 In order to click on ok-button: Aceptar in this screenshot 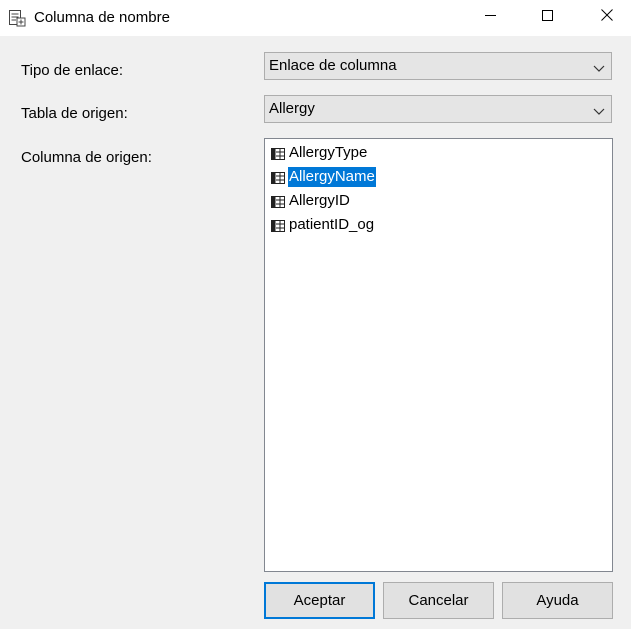, I will do `click(319, 600)`.